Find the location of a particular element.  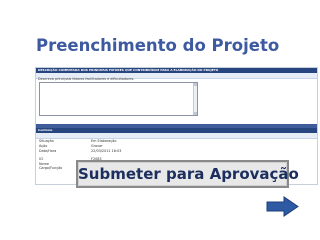

textarea-scrollbar is located at coordinates (195, 99).